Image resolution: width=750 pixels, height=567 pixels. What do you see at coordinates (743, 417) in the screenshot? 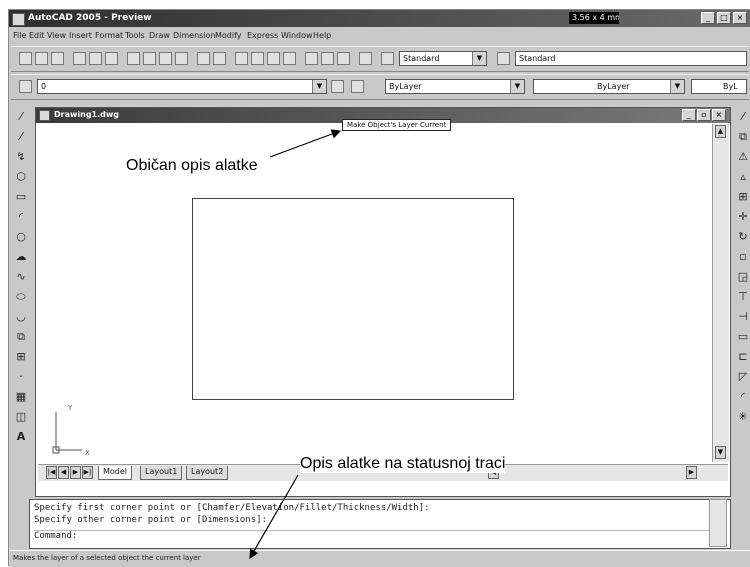
I see `explode-icon: ✳` at bounding box center [743, 417].